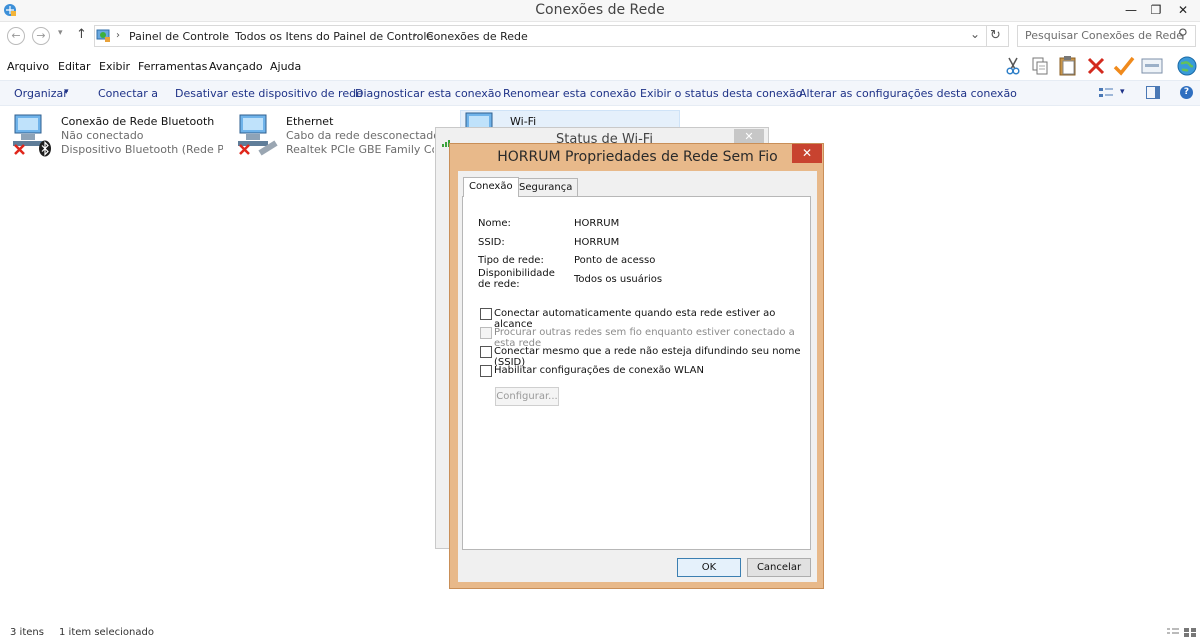 The width and height of the screenshot is (1200, 640). Describe the element at coordinates (172, 66) in the screenshot. I see `menu-ferramentas: Ferramentas` at that location.